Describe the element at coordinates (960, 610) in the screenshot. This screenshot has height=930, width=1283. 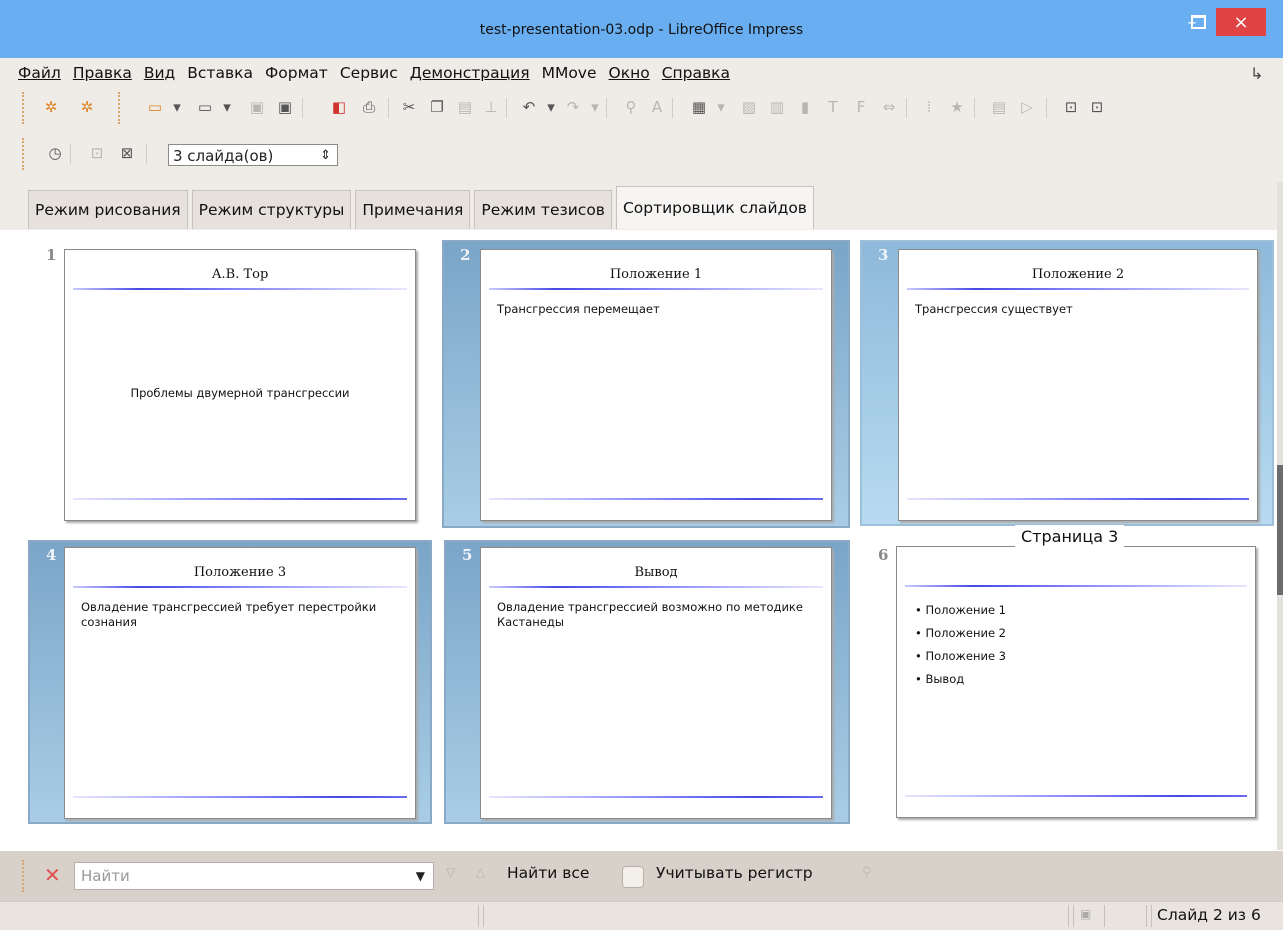
I see `list-item: Положение 1` at that location.